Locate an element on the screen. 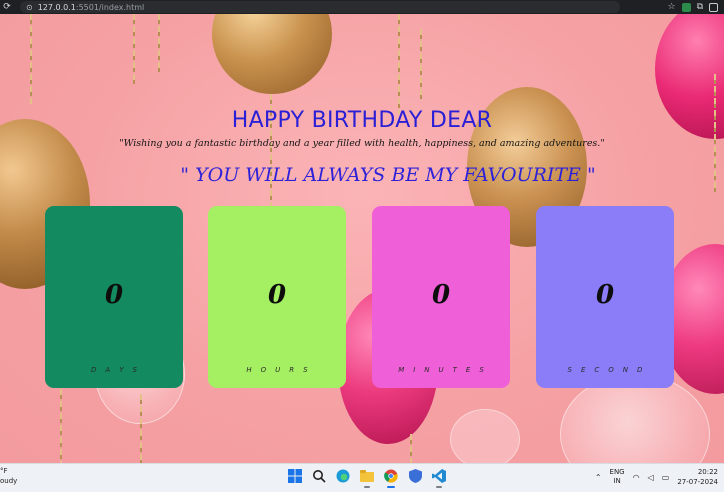 Image resolution: width=724 pixels, height=492 pixels. extensions-puzzle-icon: ⧉ is located at coordinates (700, 7).